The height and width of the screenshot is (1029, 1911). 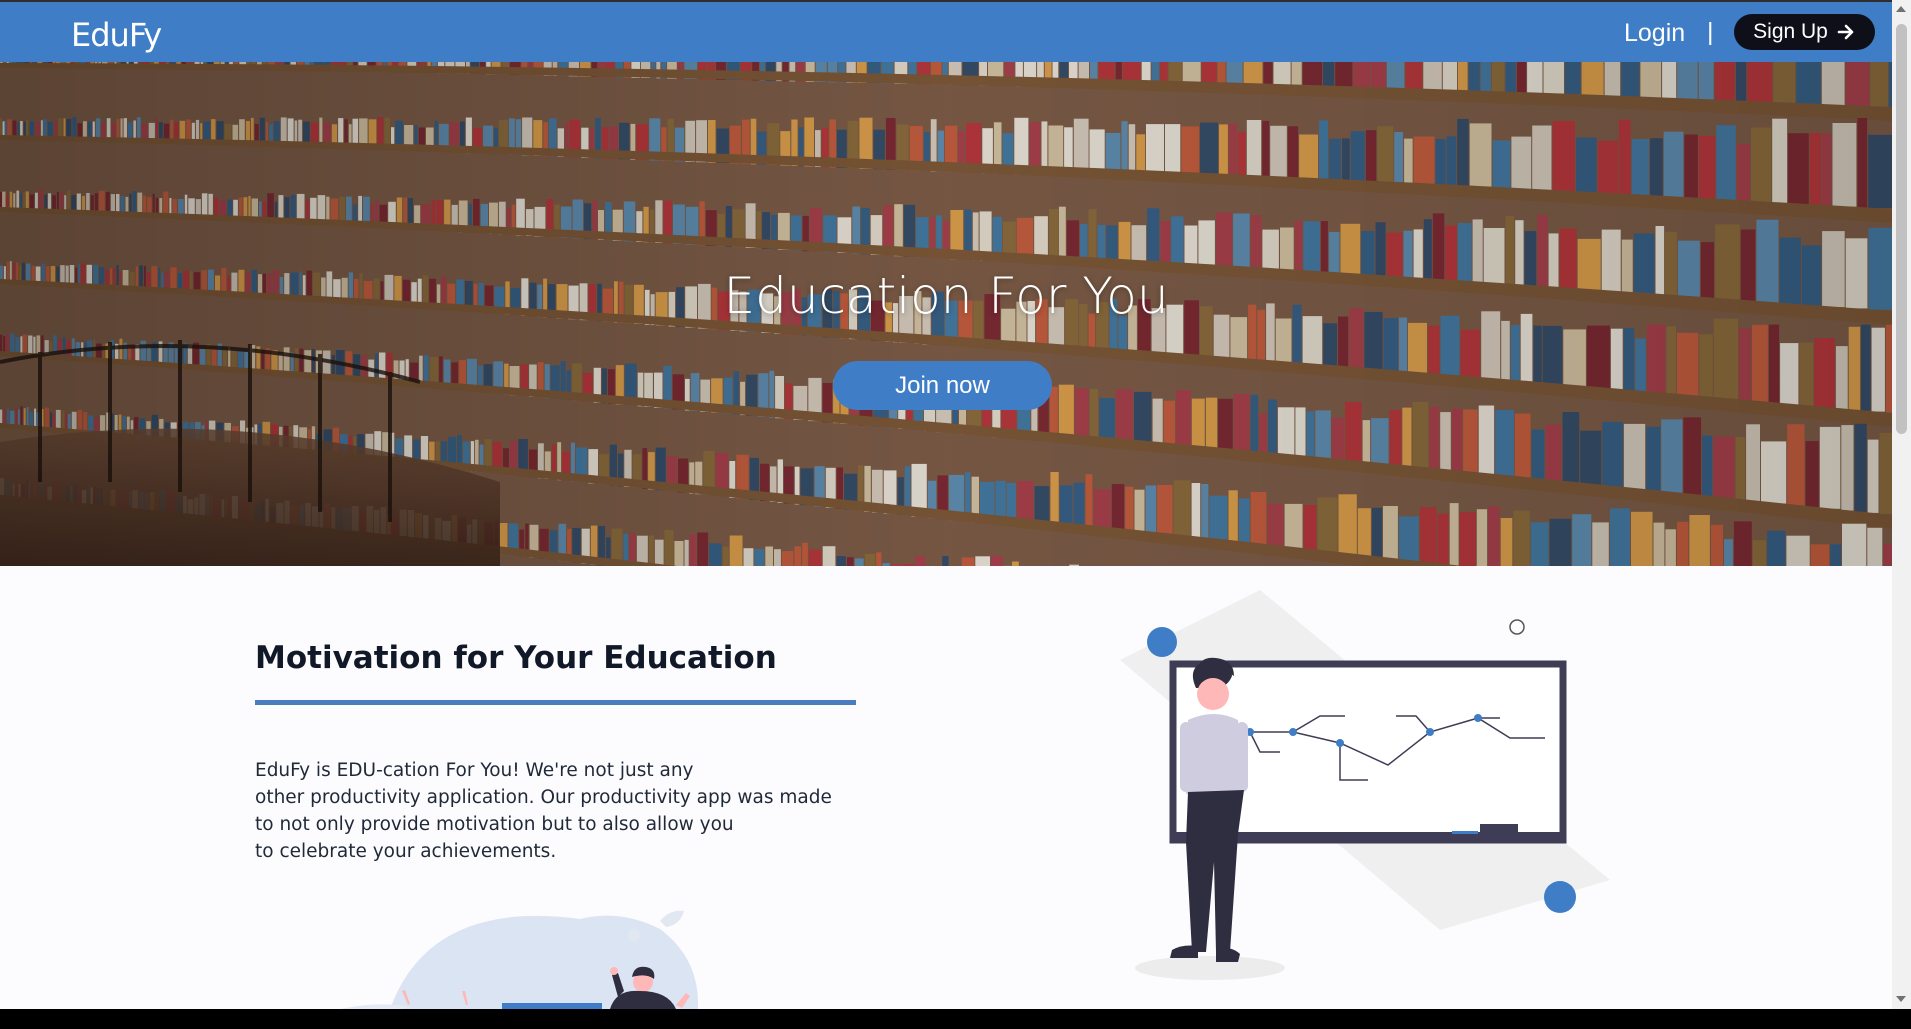 I want to click on description-line: to celebrate your achievements., so click(x=406, y=851).